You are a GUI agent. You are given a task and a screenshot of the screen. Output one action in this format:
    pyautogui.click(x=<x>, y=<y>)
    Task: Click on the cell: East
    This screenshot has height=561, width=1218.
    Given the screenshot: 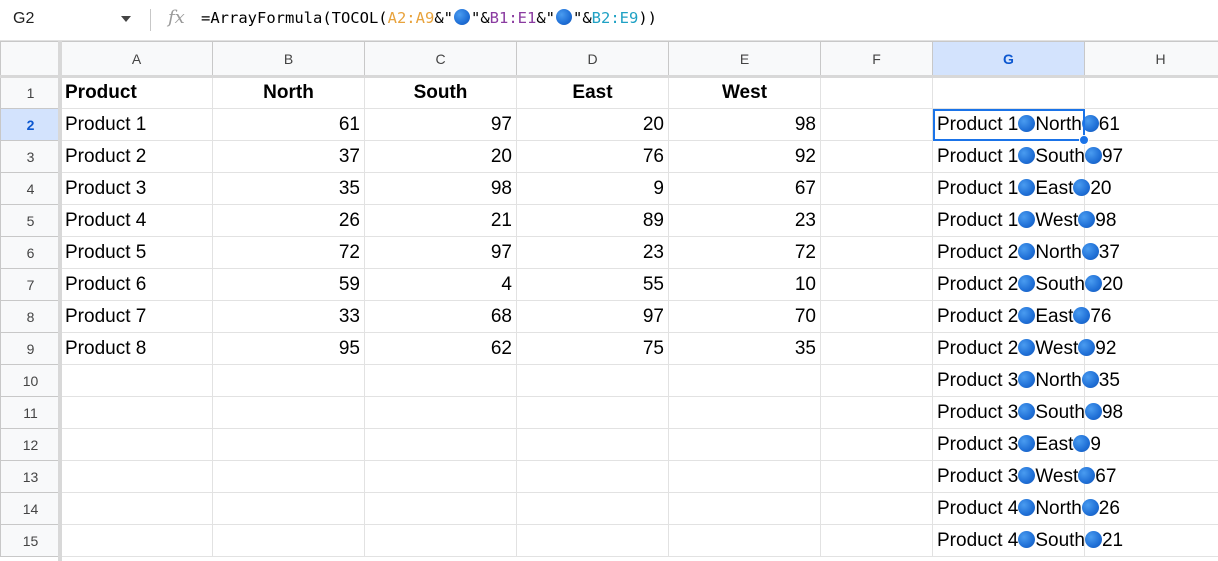 What is the action you would take?
    pyautogui.click(x=592, y=92)
    